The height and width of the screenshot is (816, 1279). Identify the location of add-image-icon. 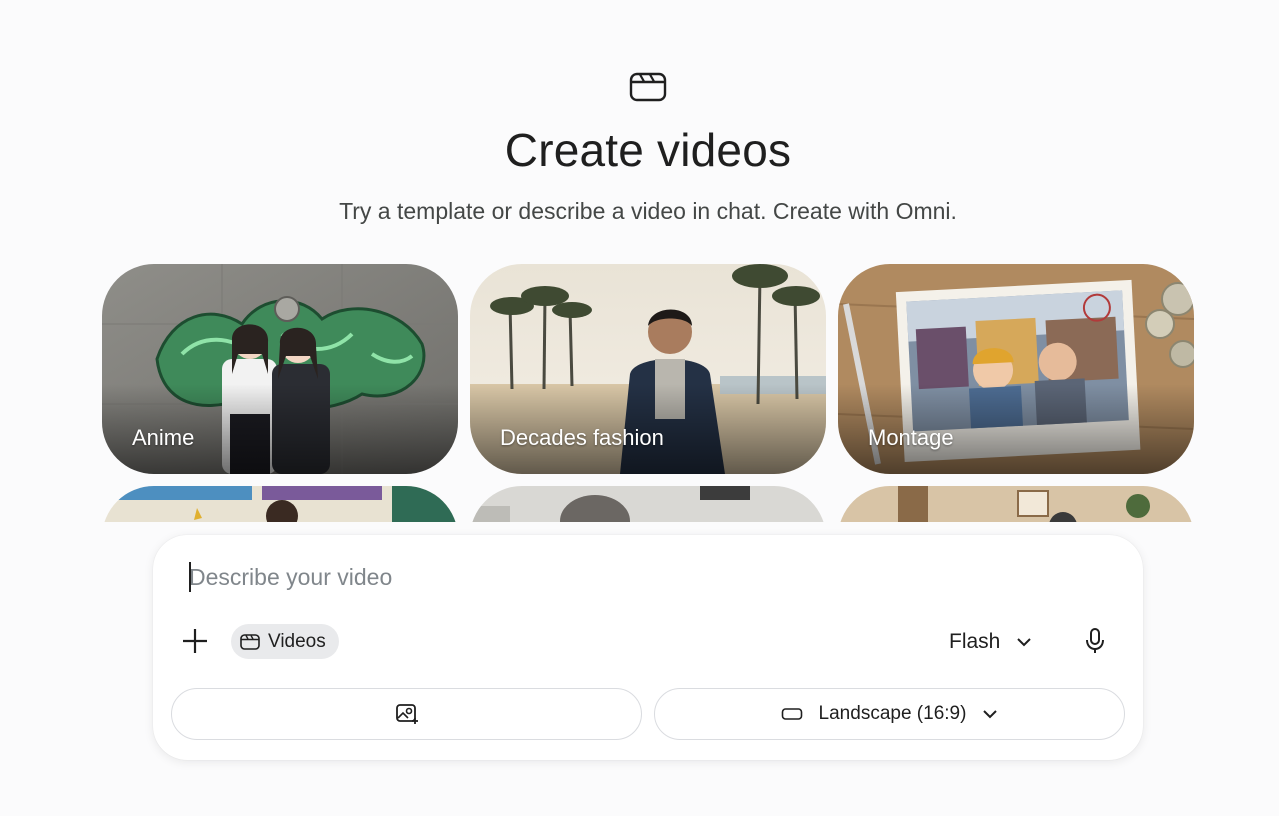
(406, 714).